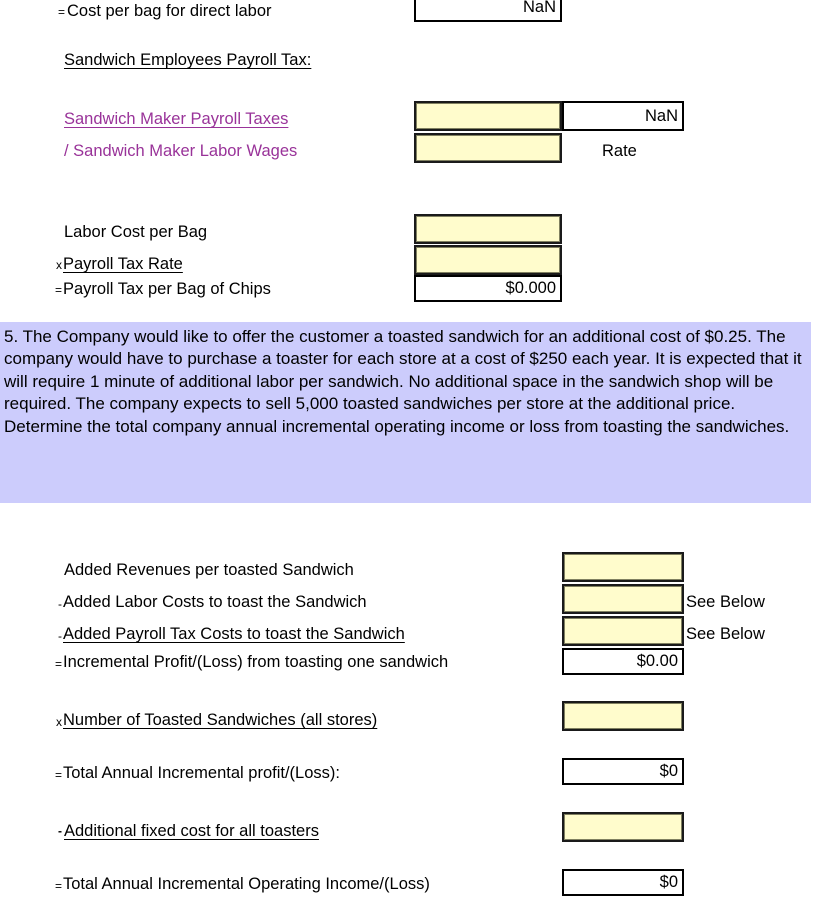 The image size is (822, 915). What do you see at coordinates (59, 722) in the screenshot?
I see `operator-multiply-number-of-toasted-sandwiches: x` at bounding box center [59, 722].